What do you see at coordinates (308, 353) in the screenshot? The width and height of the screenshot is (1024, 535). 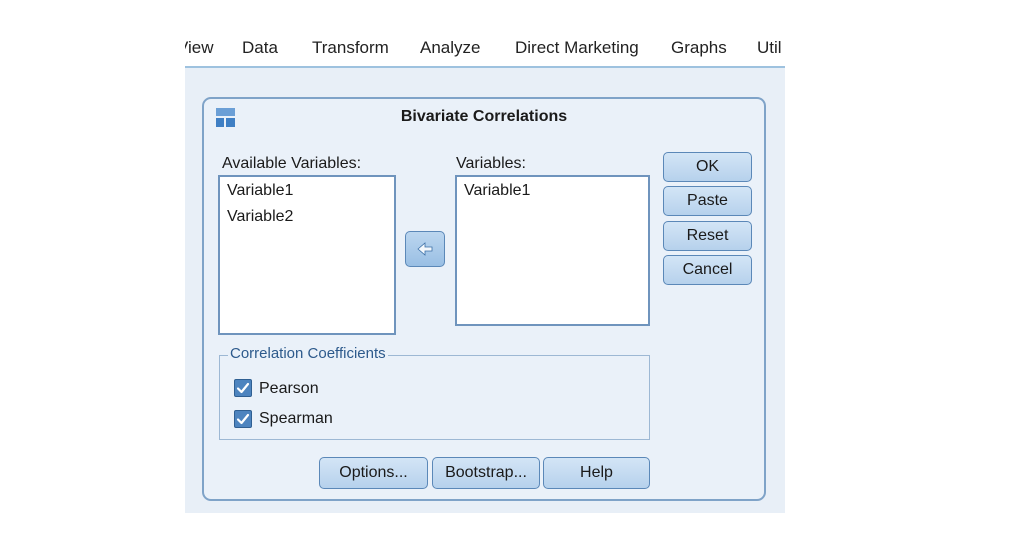 I see `correlation-coefficients-label: Correlation Coefficients` at bounding box center [308, 353].